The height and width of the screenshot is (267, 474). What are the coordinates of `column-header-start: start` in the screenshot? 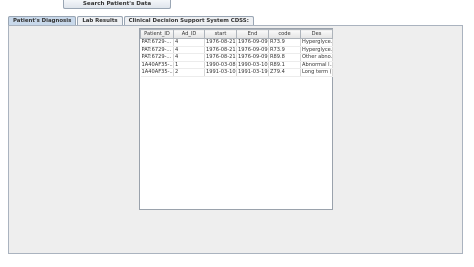 It's located at (220, 34).